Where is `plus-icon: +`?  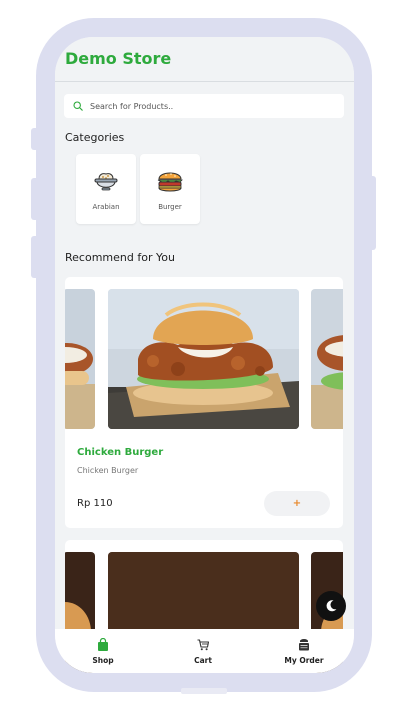
plus-icon: + is located at coordinates (297, 503).